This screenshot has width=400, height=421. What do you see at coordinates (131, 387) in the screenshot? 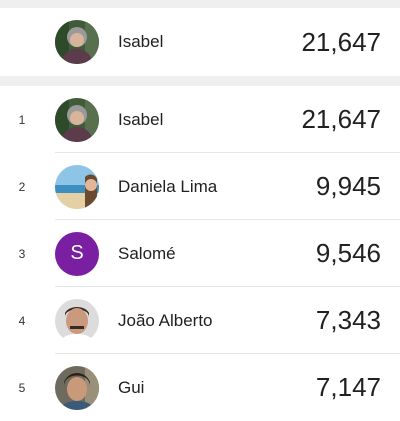
I see `player-name: Gui` at bounding box center [131, 387].